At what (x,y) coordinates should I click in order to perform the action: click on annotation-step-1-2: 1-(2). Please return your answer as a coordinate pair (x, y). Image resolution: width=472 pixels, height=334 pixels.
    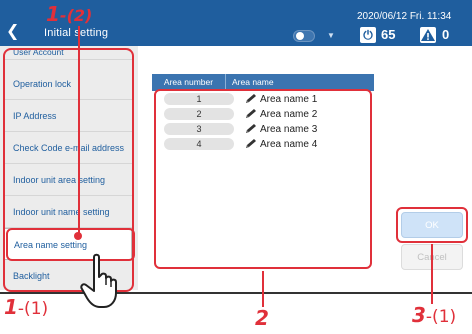
    Looking at the image, I should click on (69, 14).